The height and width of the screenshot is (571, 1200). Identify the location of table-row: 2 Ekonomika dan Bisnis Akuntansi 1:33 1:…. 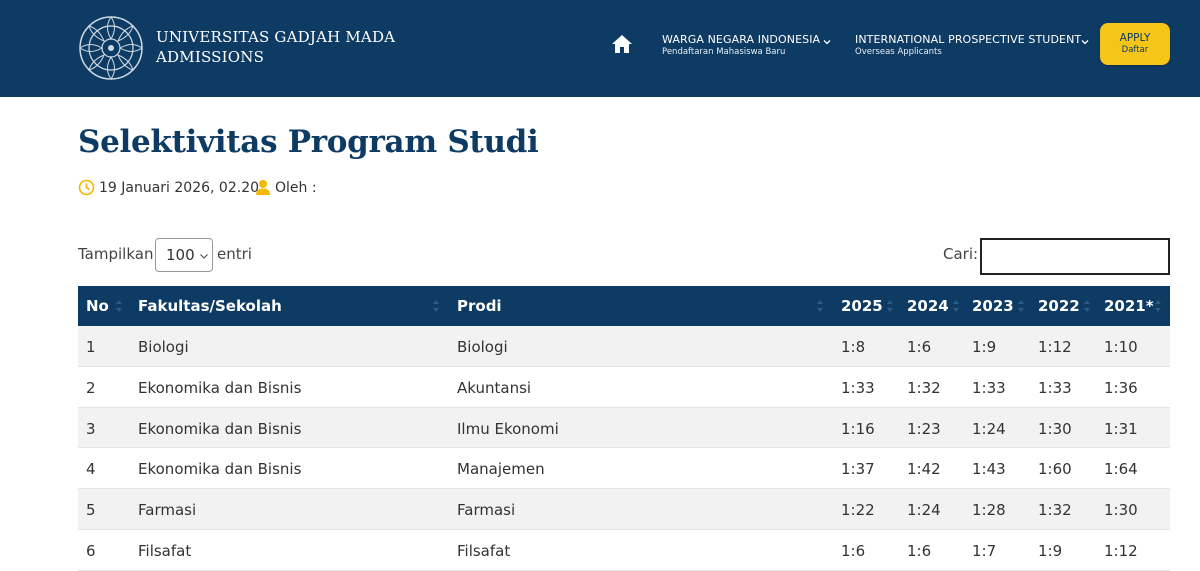
(624, 387).